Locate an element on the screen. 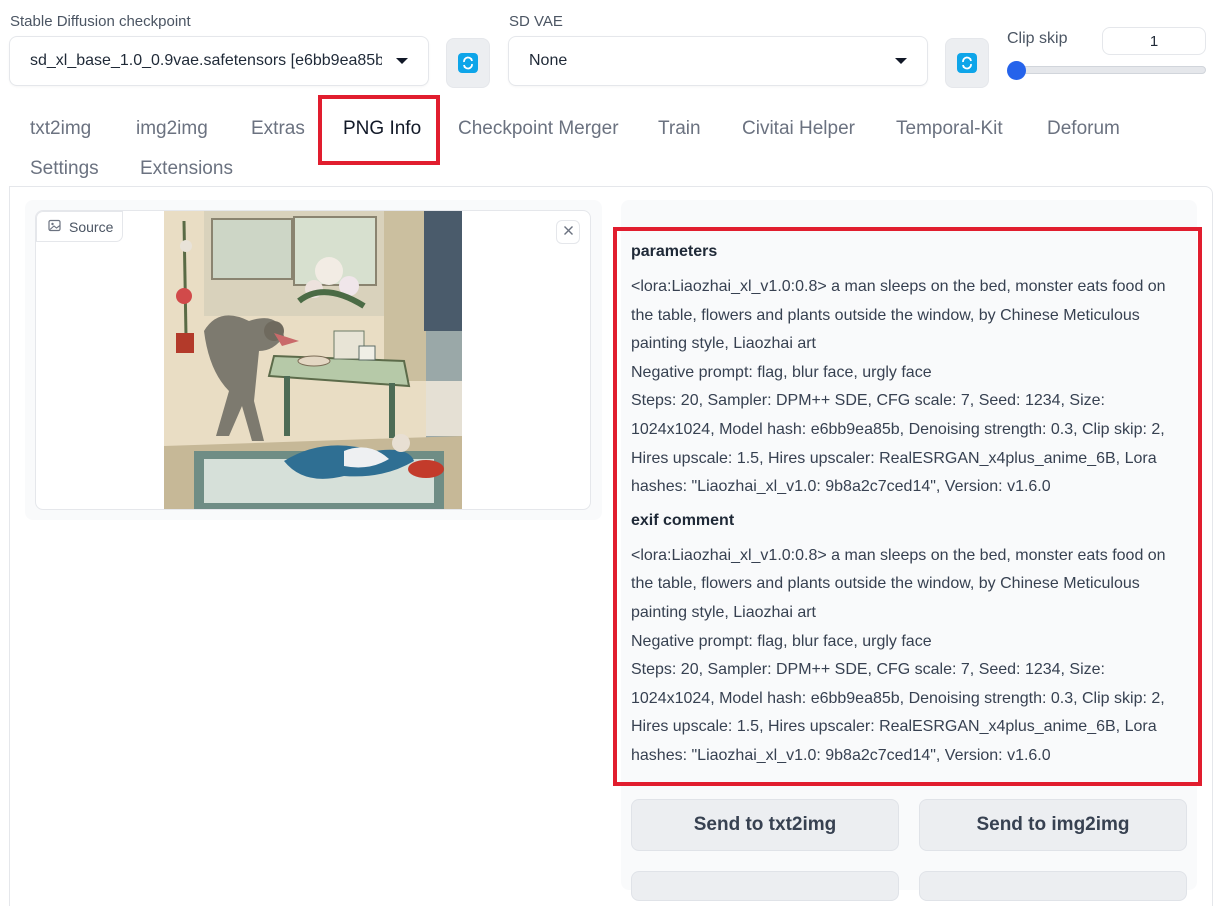 This screenshot has width=1232, height=906. tab-temporal-kit: Temporal-Kit is located at coordinates (949, 129).